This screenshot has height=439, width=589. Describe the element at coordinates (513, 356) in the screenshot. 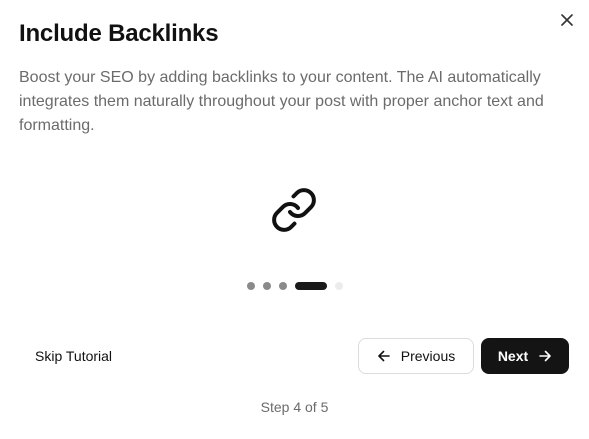

I see `next-label: Next` at that location.